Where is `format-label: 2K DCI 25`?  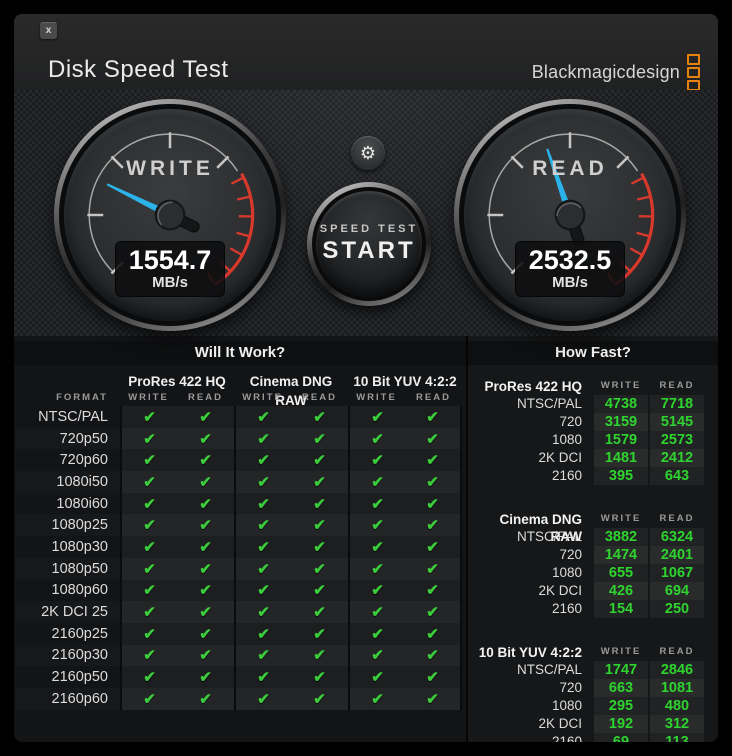 format-label: 2K DCI 25 is located at coordinates (74, 612).